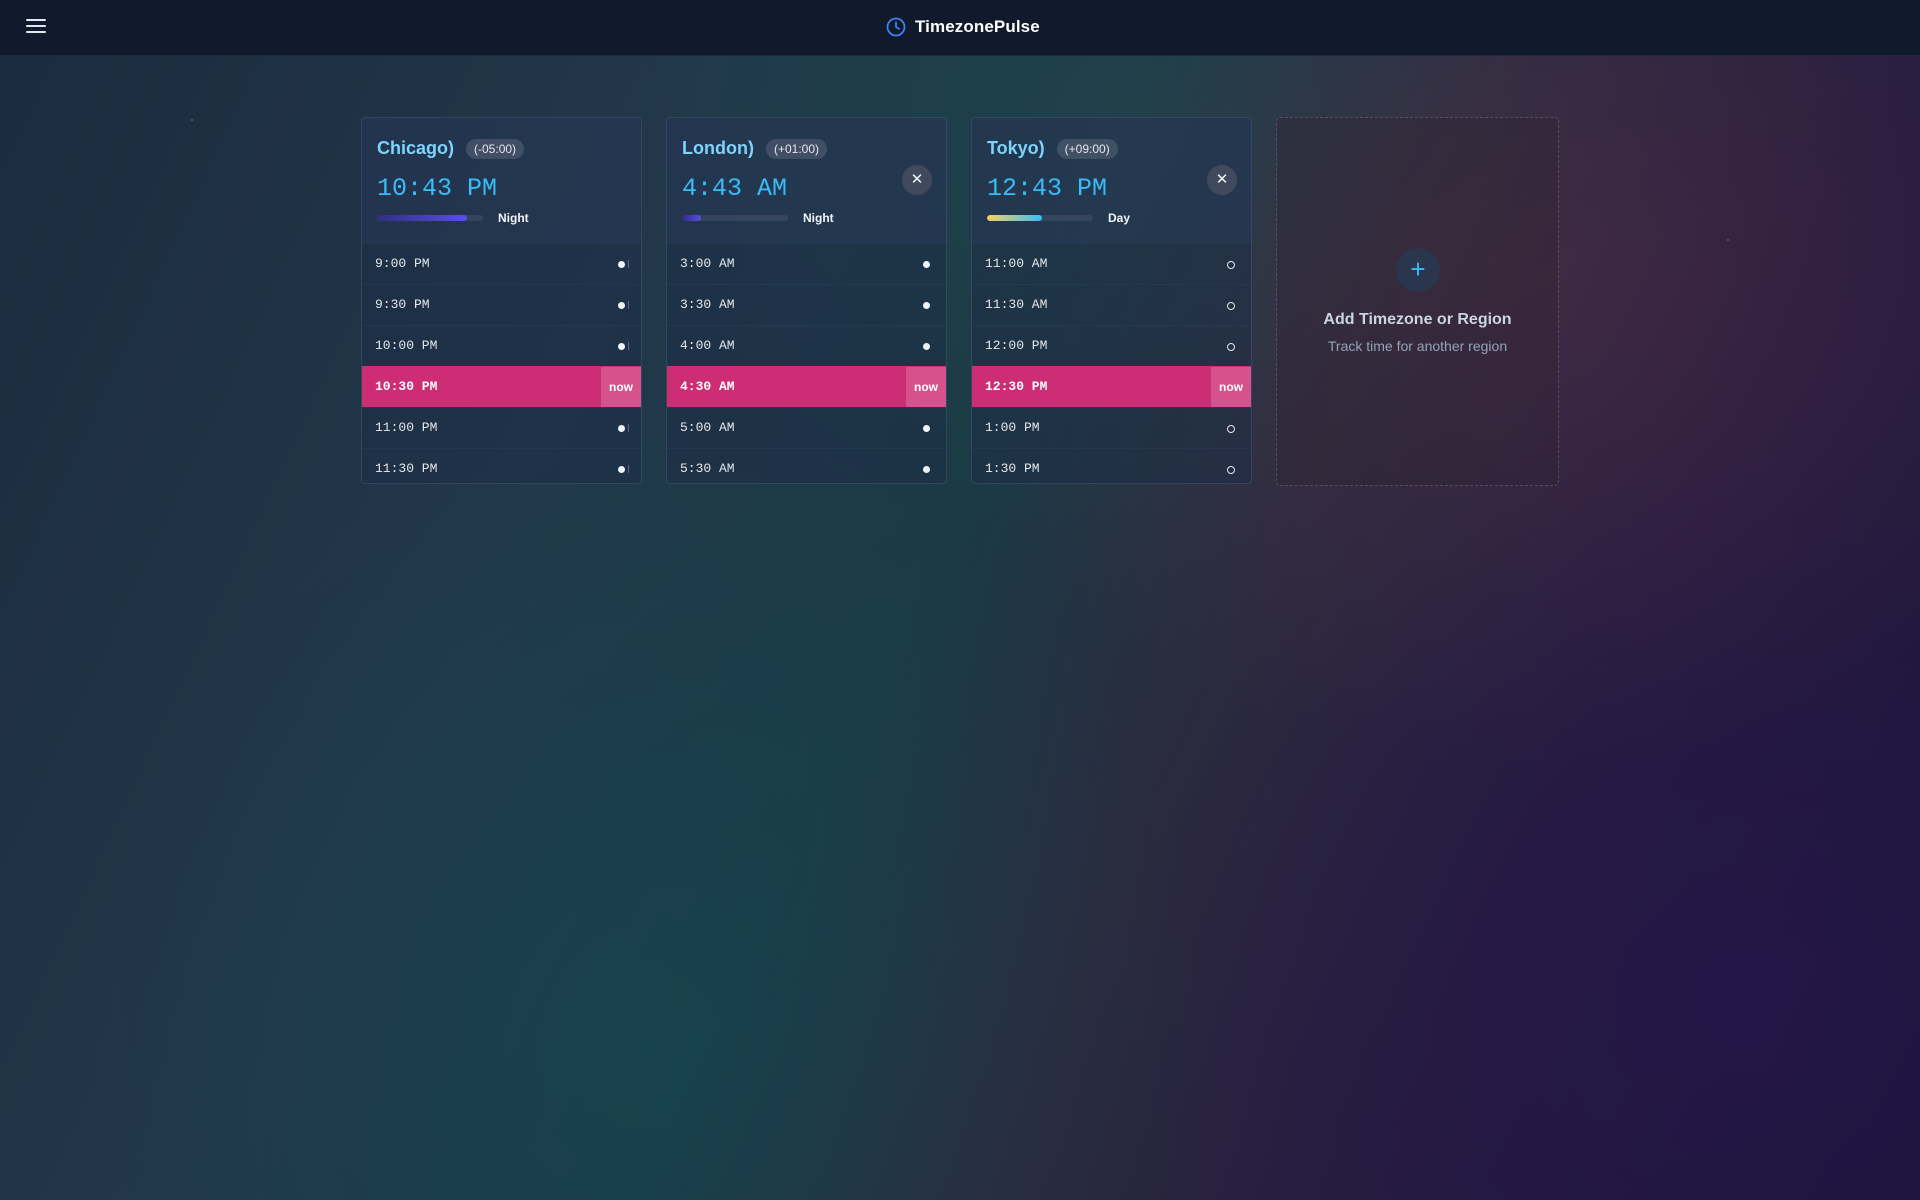  What do you see at coordinates (1016, 148) in the screenshot?
I see `city-name: Tokyo)` at bounding box center [1016, 148].